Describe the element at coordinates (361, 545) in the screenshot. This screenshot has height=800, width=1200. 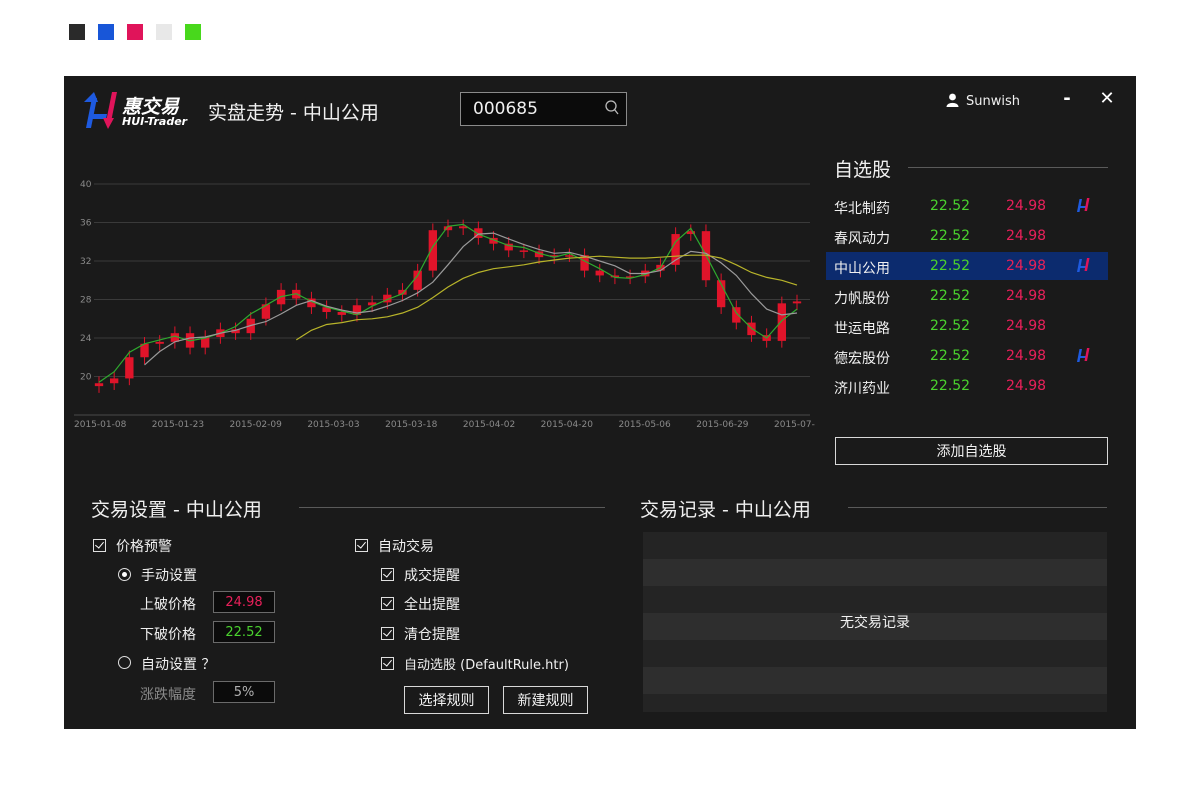
I see `auto-trade-checkbox` at that location.